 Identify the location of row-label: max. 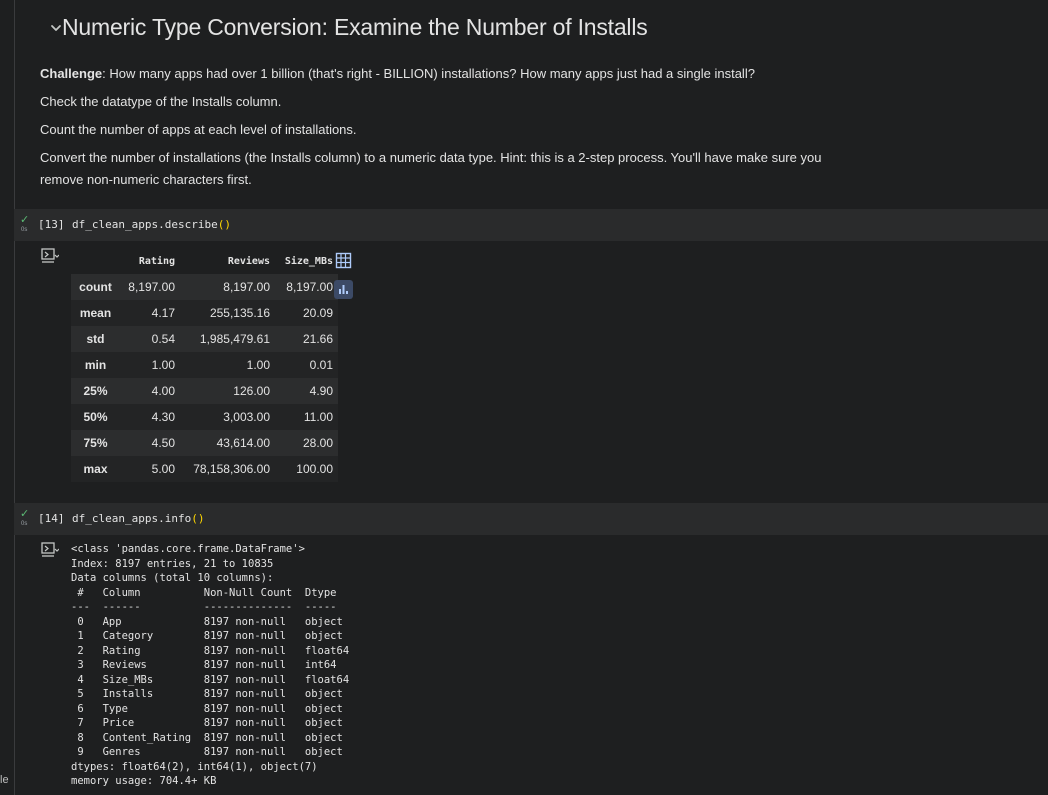
(95, 469).